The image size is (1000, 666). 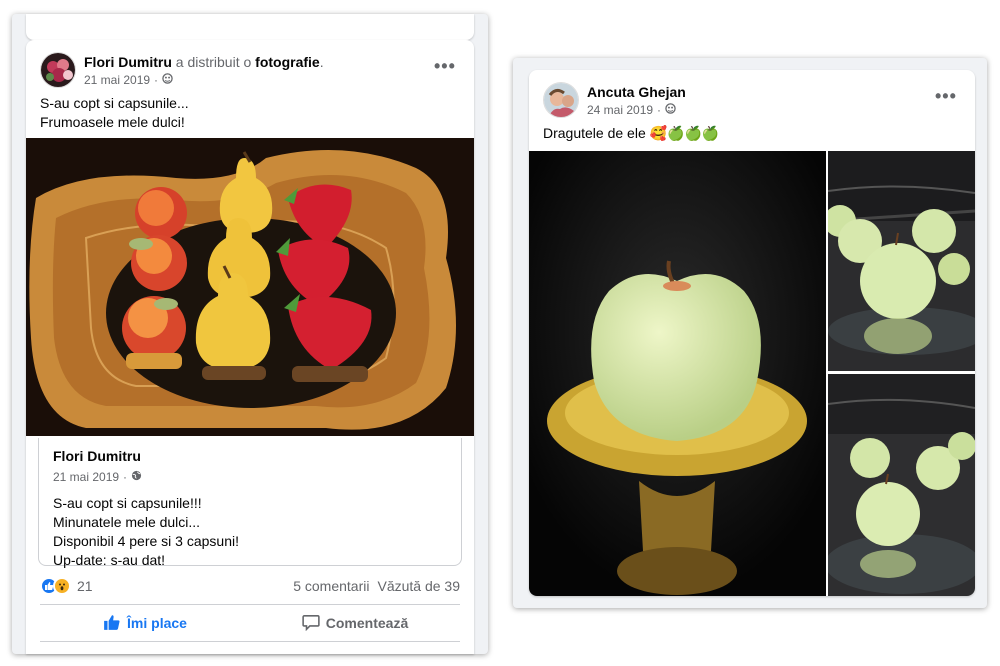 What do you see at coordinates (109, 560) in the screenshot?
I see `shared-text-line: Up-date: s-au dat!` at bounding box center [109, 560].